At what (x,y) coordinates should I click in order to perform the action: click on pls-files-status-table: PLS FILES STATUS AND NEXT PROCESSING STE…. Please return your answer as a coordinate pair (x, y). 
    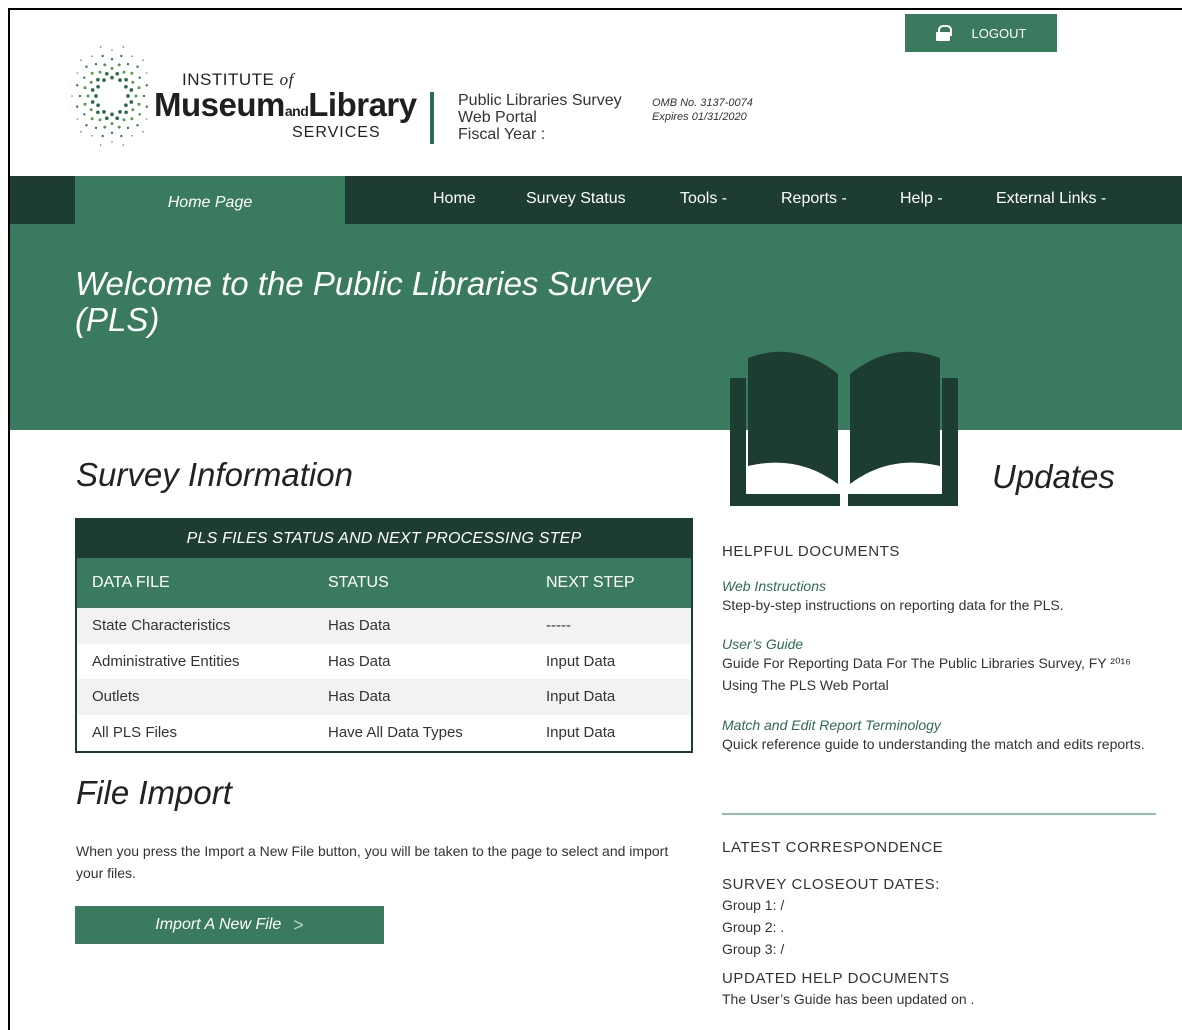
    Looking at the image, I should click on (384, 635).